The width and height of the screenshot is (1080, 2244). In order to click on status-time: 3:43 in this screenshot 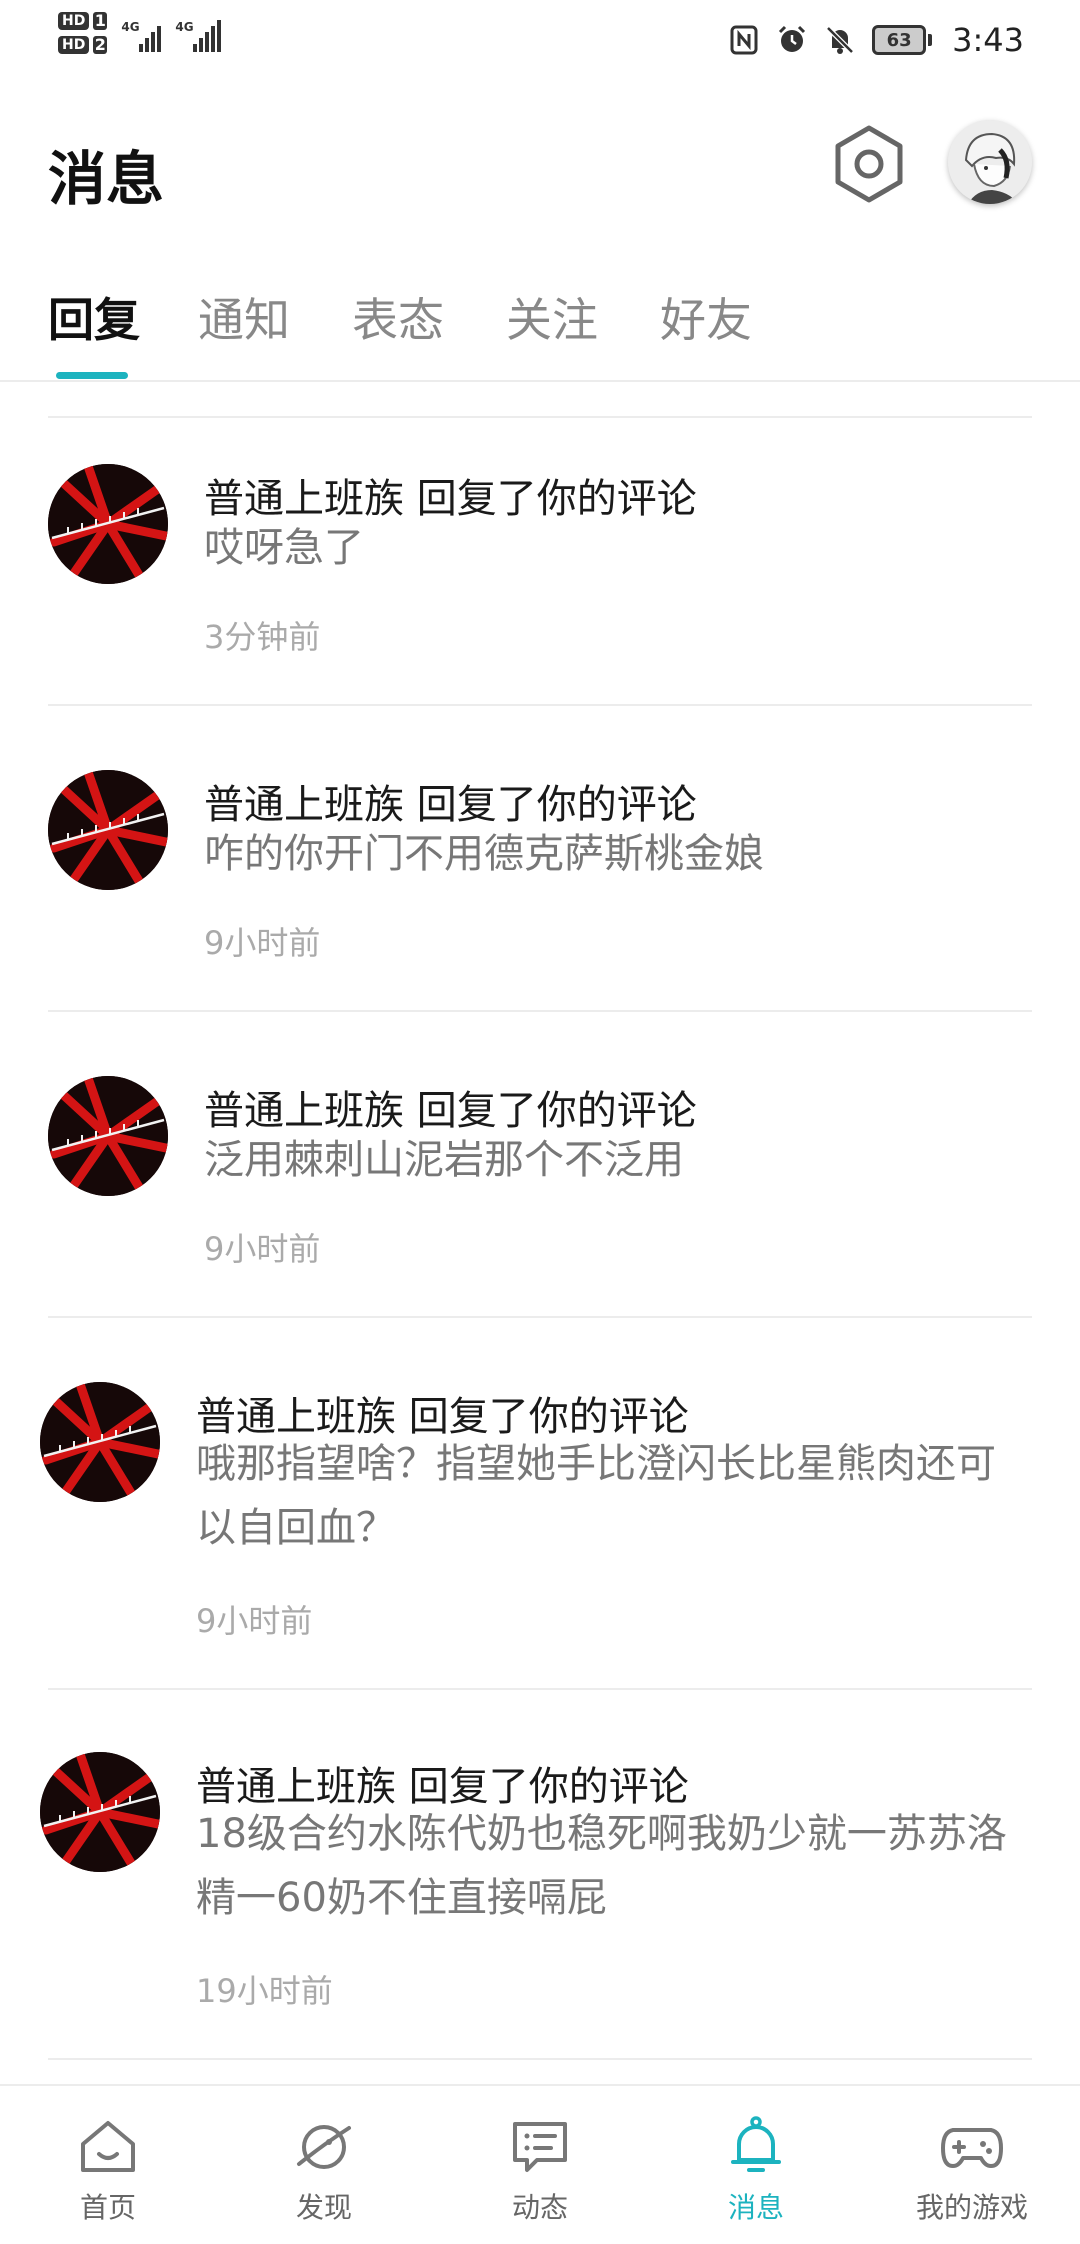, I will do `click(988, 40)`.